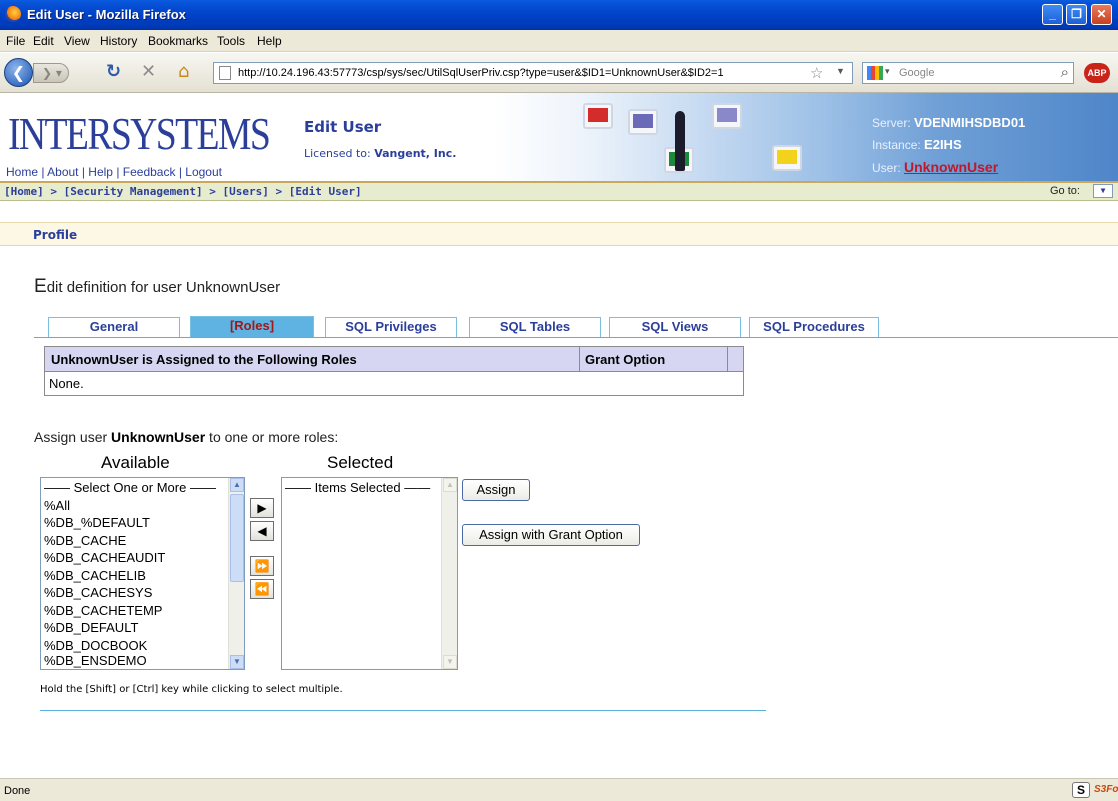  Describe the element at coordinates (91, 628) in the screenshot. I see `list-item: %DB_DEFAULT` at that location.